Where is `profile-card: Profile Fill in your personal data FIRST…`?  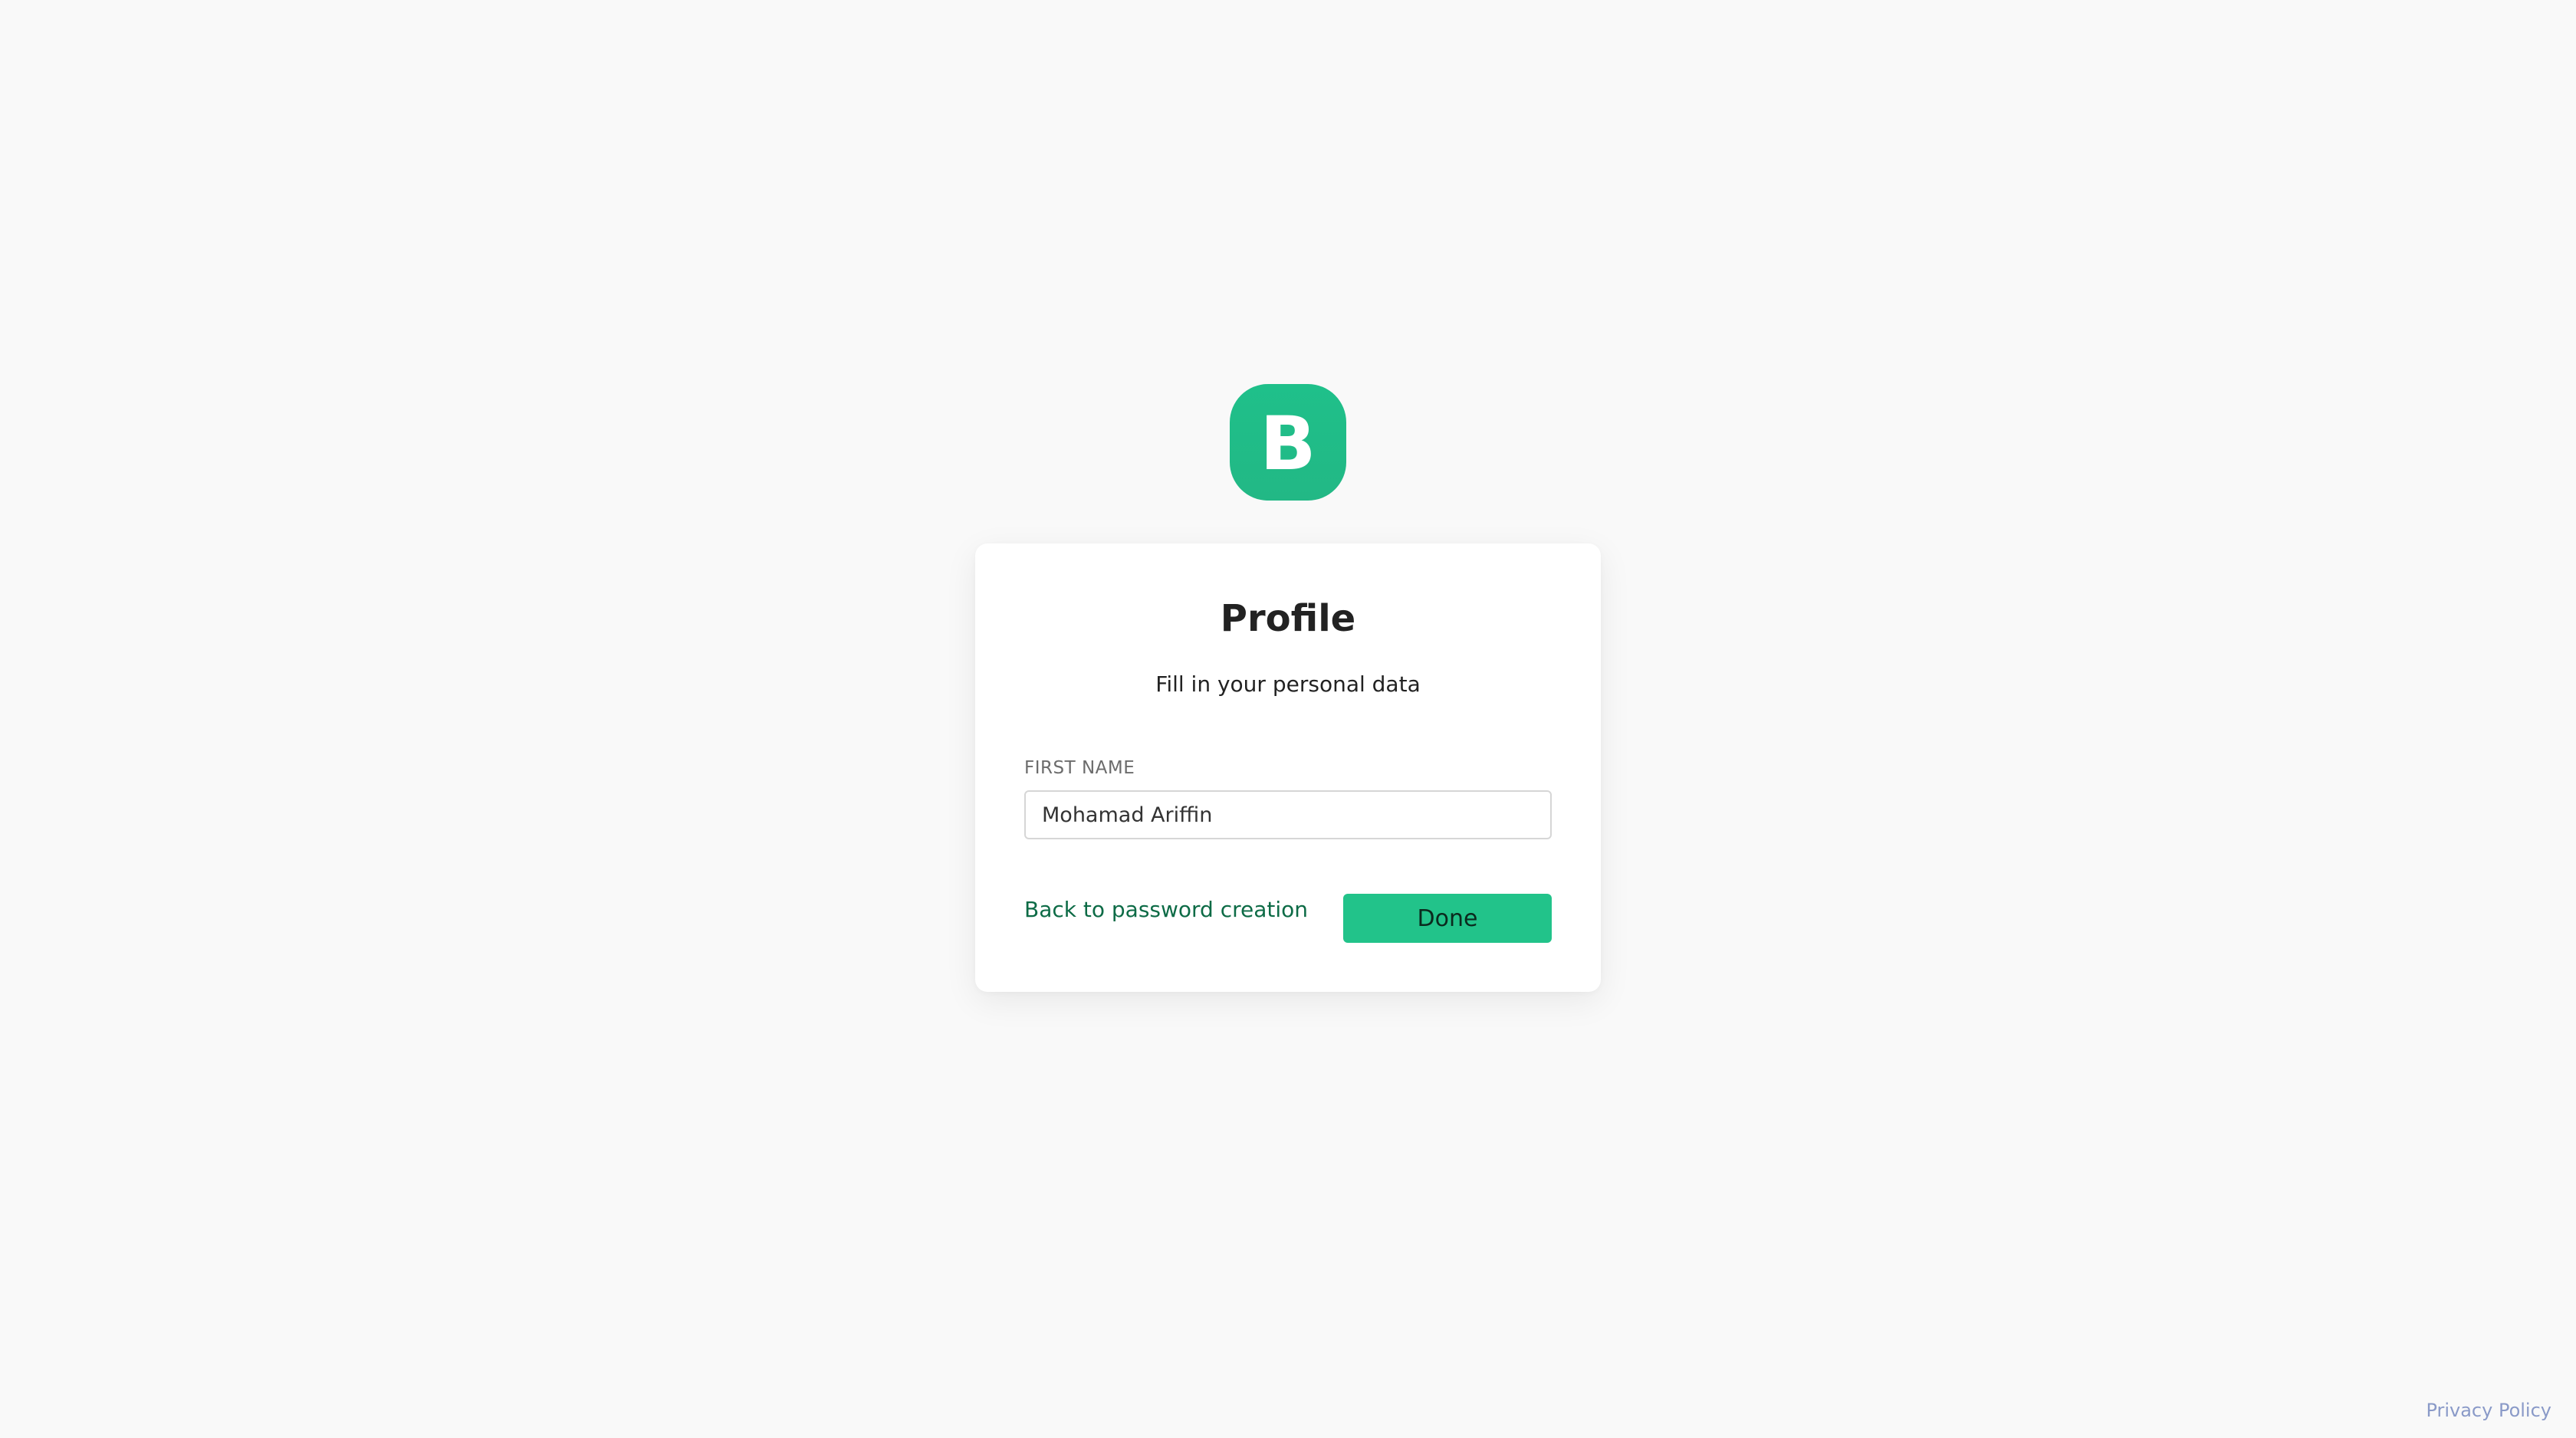
profile-card: Profile Fill in your personal data FIRST… is located at coordinates (1288, 767).